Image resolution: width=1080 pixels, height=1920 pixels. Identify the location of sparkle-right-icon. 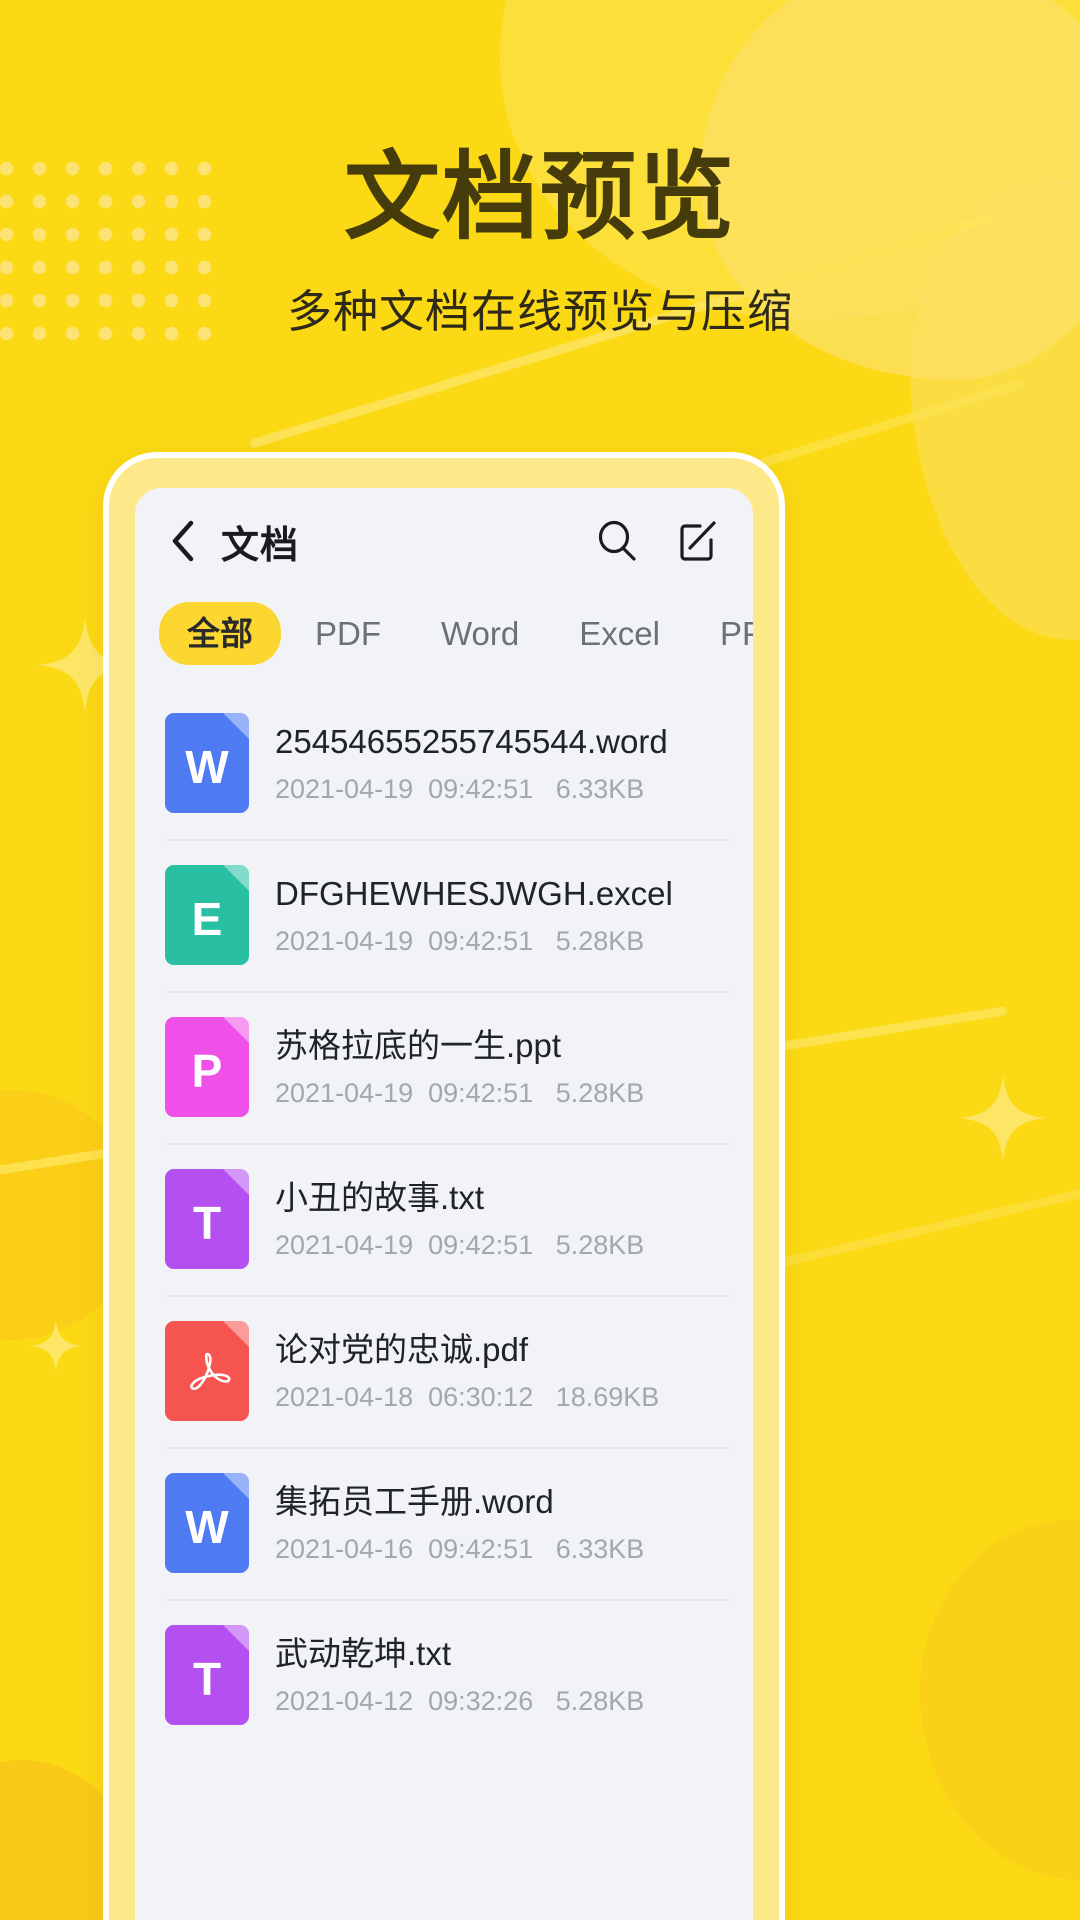
(1003, 1118).